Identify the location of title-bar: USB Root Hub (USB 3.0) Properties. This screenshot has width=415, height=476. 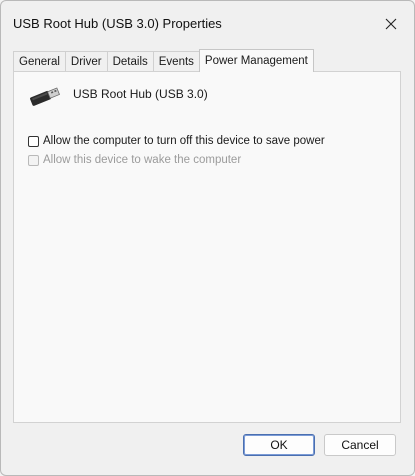
(207, 23).